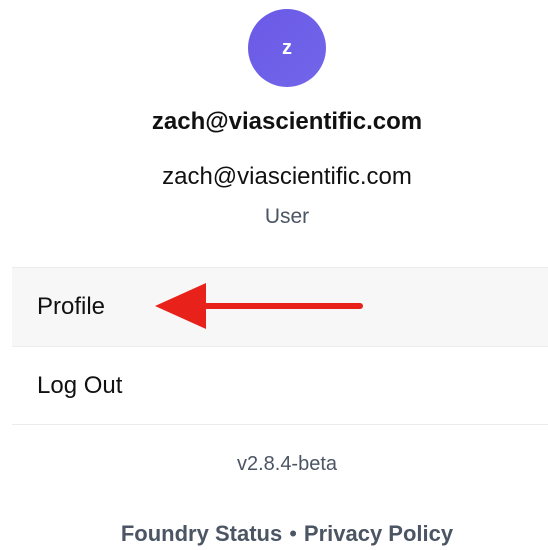 The width and height of the screenshot is (548, 550). I want to click on logout-menu-item: Log Out, so click(280, 385).